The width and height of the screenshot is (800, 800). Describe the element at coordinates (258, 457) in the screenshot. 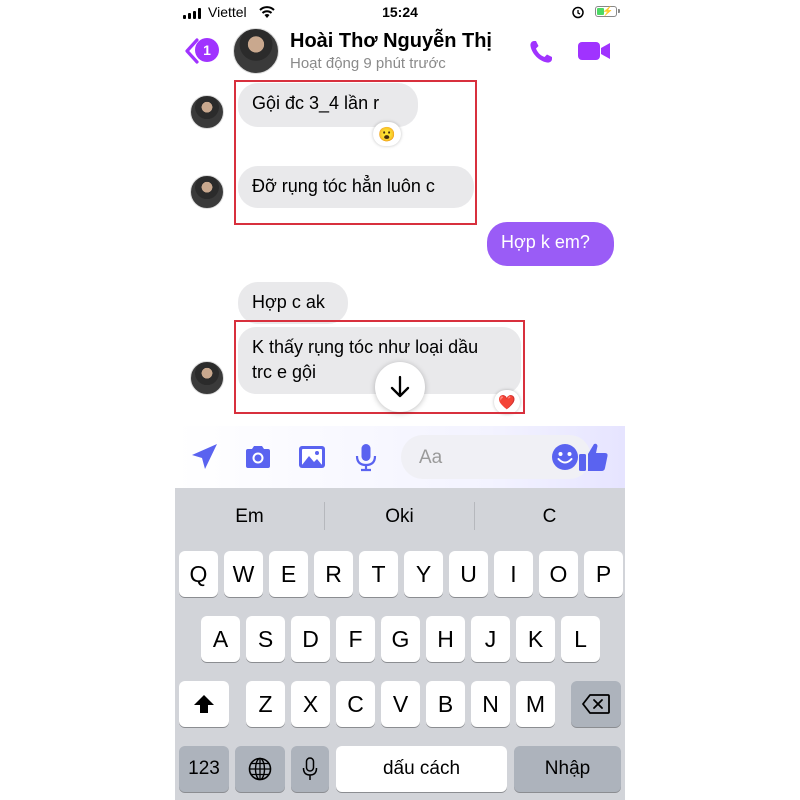

I see `camera-icon` at that location.